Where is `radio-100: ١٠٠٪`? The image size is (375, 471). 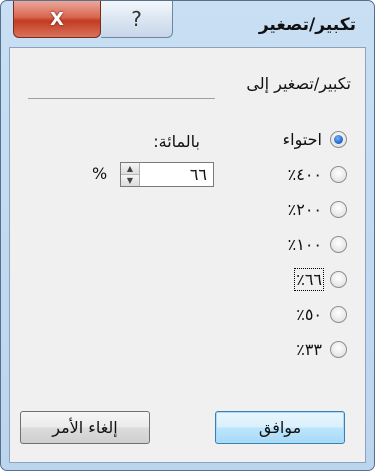 radio-100: ١٠٠٪ is located at coordinates (317, 244).